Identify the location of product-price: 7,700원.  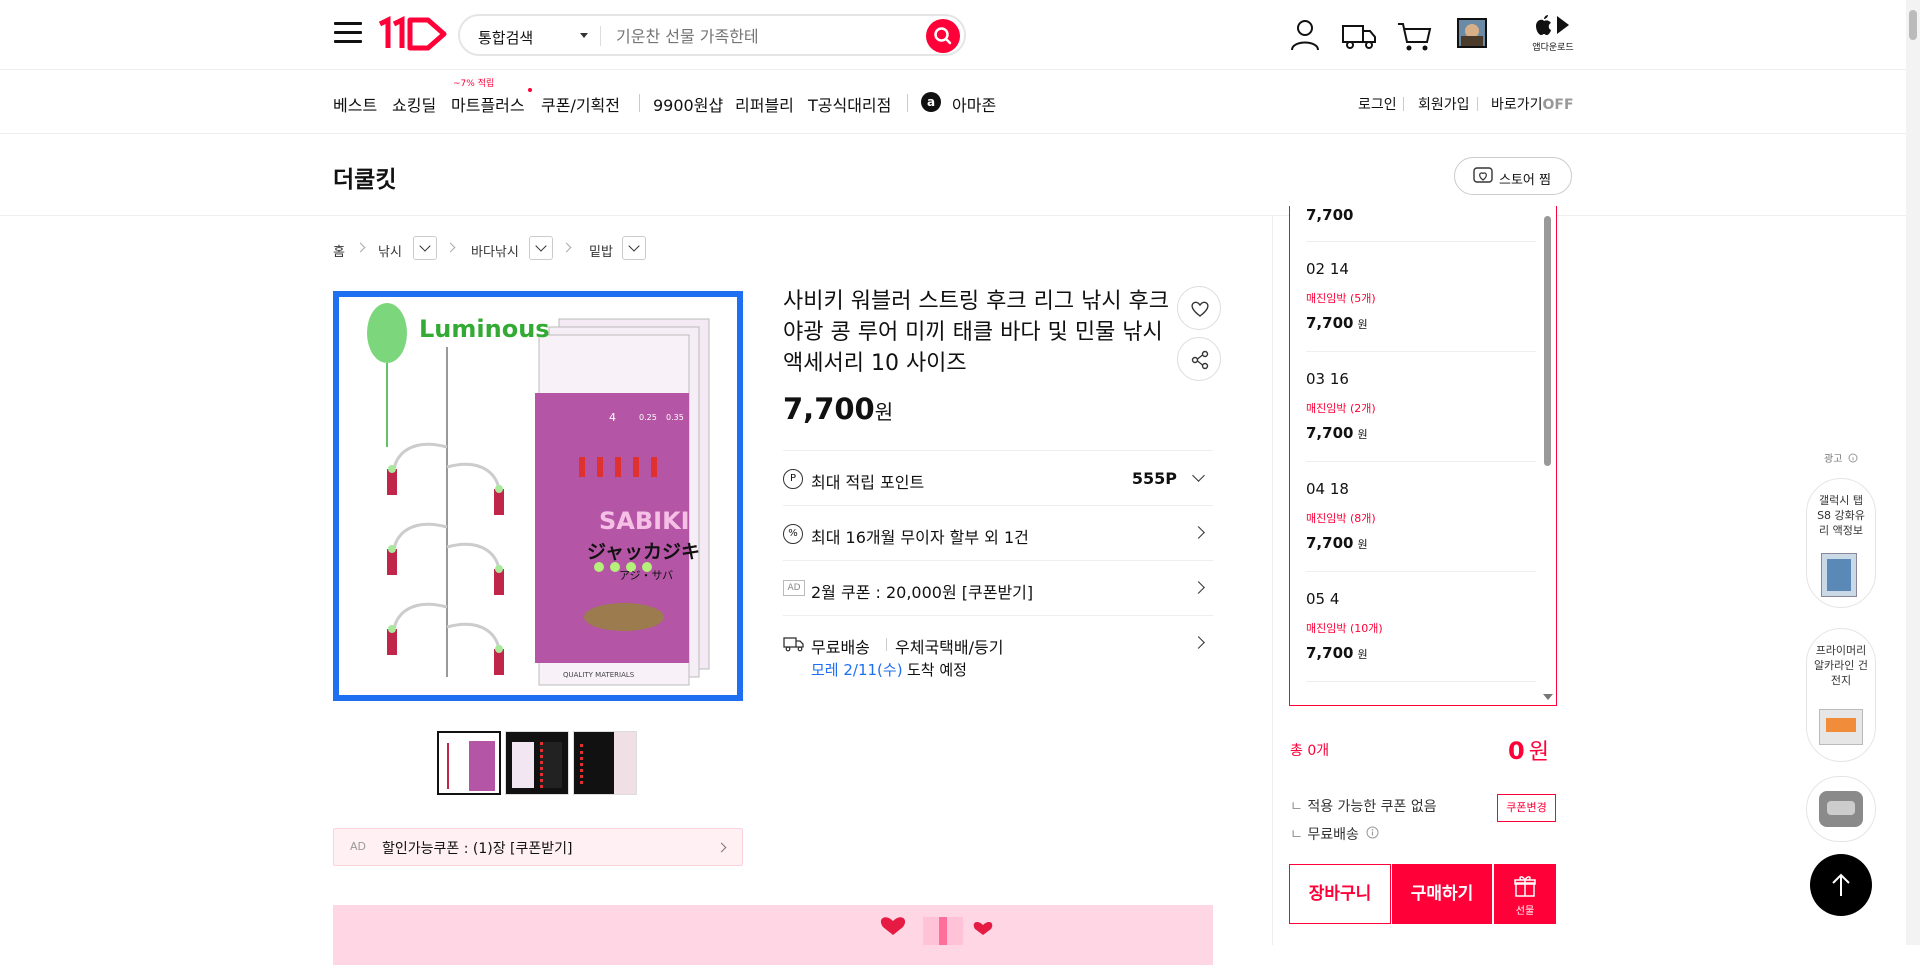
(838, 409).